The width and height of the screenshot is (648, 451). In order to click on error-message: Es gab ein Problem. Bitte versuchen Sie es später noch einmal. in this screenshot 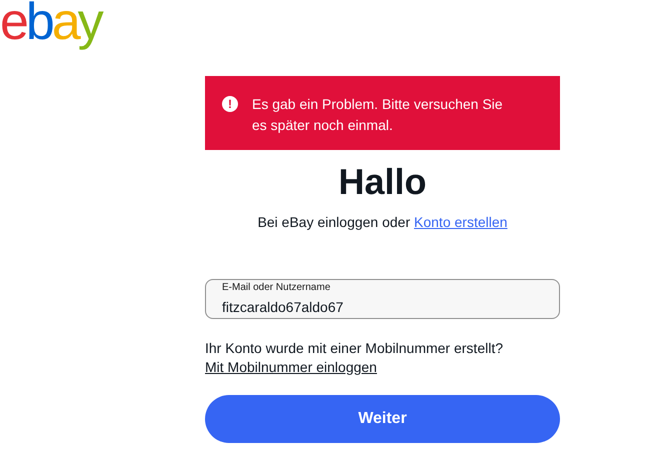, I will do `click(378, 115)`.